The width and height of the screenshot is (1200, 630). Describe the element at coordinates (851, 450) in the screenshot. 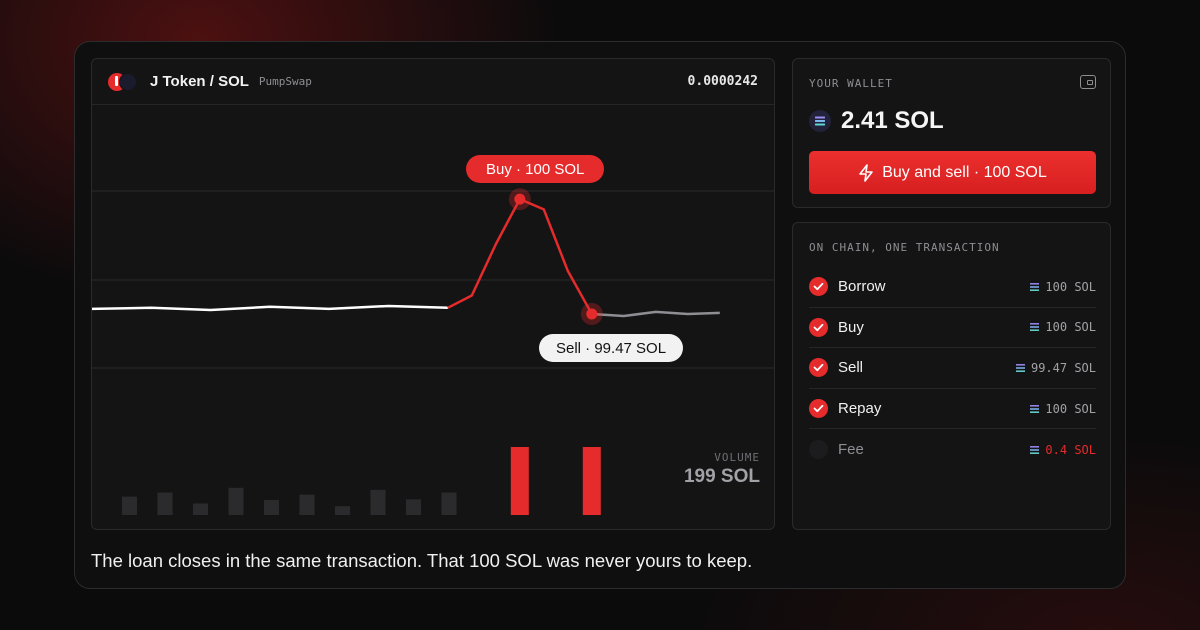

I see `step-label: Fee` at that location.